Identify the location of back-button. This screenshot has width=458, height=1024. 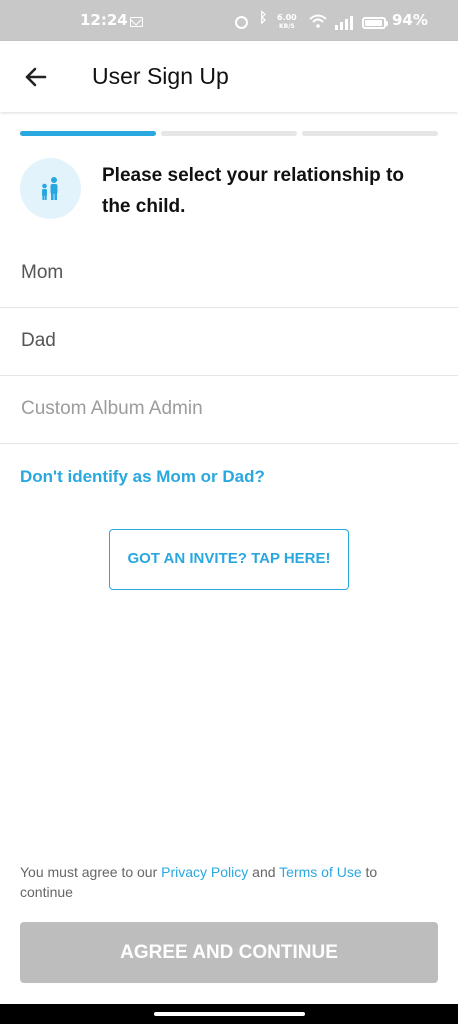
(36, 77).